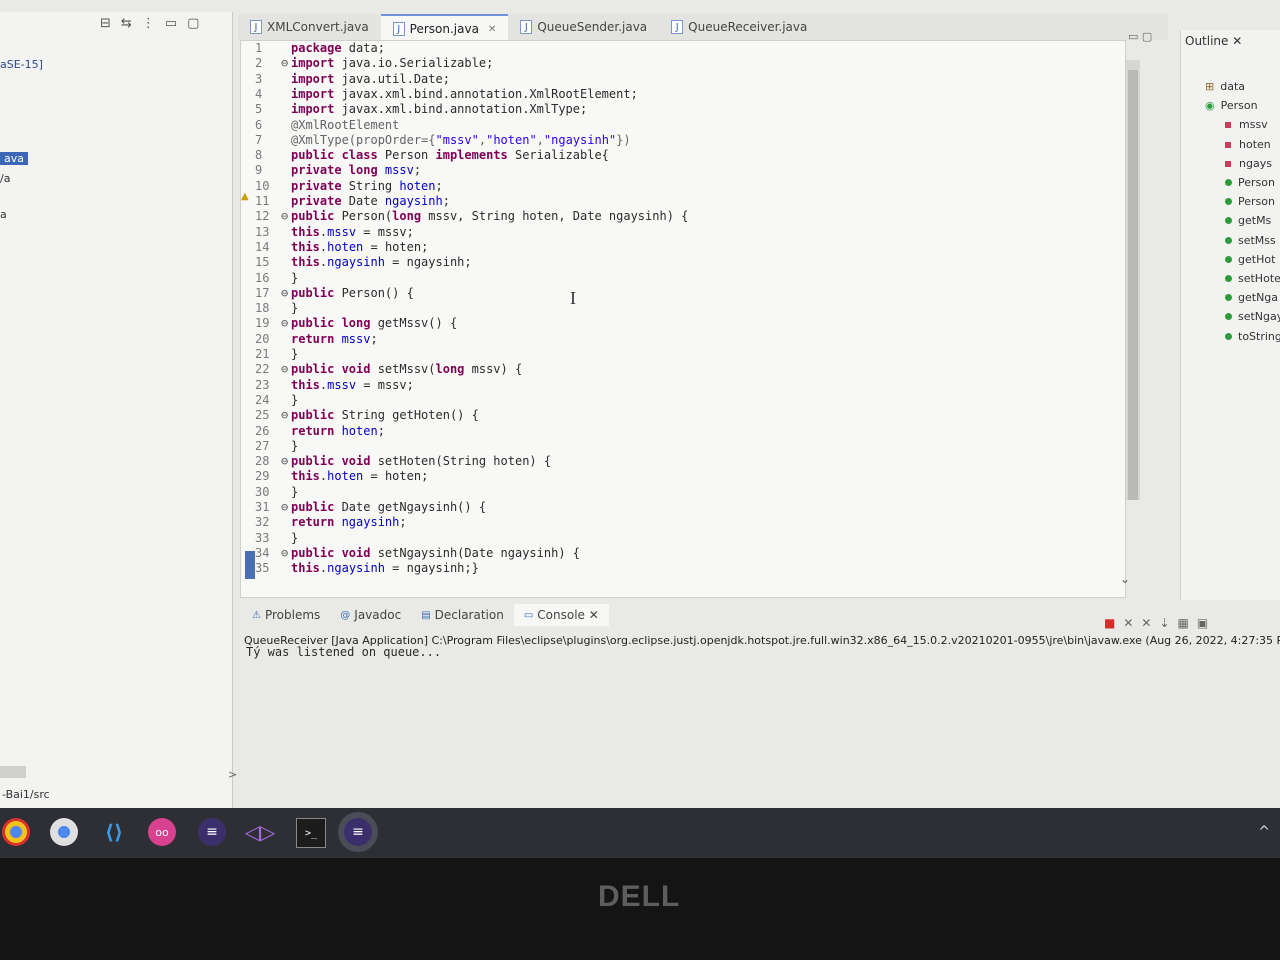 The width and height of the screenshot is (1280, 960). Describe the element at coordinates (1252, 278) in the screenshot. I see `outline-item: setHote` at that location.